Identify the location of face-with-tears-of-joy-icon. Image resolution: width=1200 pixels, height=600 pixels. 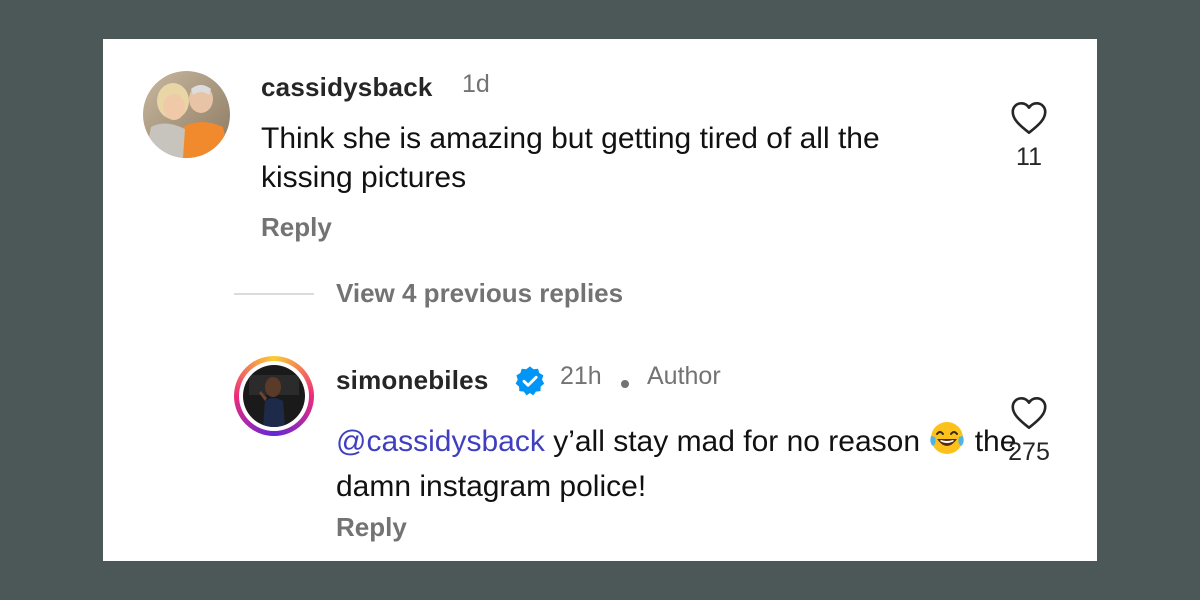
(947, 443).